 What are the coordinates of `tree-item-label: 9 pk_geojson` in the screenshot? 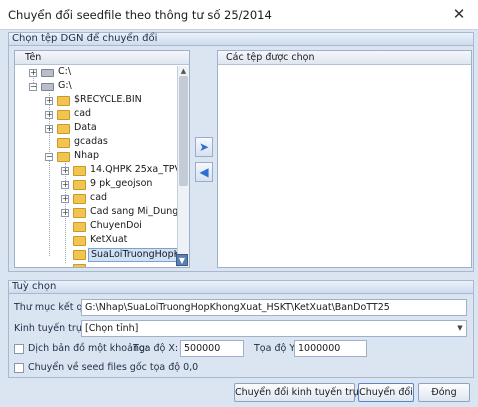 It's located at (121, 183).